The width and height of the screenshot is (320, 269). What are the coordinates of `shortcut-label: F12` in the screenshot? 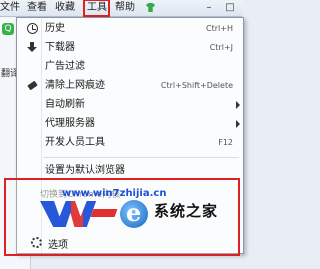 It's located at (225, 142).